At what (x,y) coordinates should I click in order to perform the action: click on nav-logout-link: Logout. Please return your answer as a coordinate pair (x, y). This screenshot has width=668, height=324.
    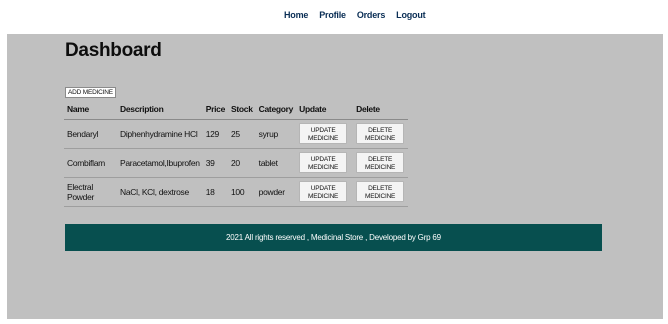
    Looking at the image, I should click on (410, 15).